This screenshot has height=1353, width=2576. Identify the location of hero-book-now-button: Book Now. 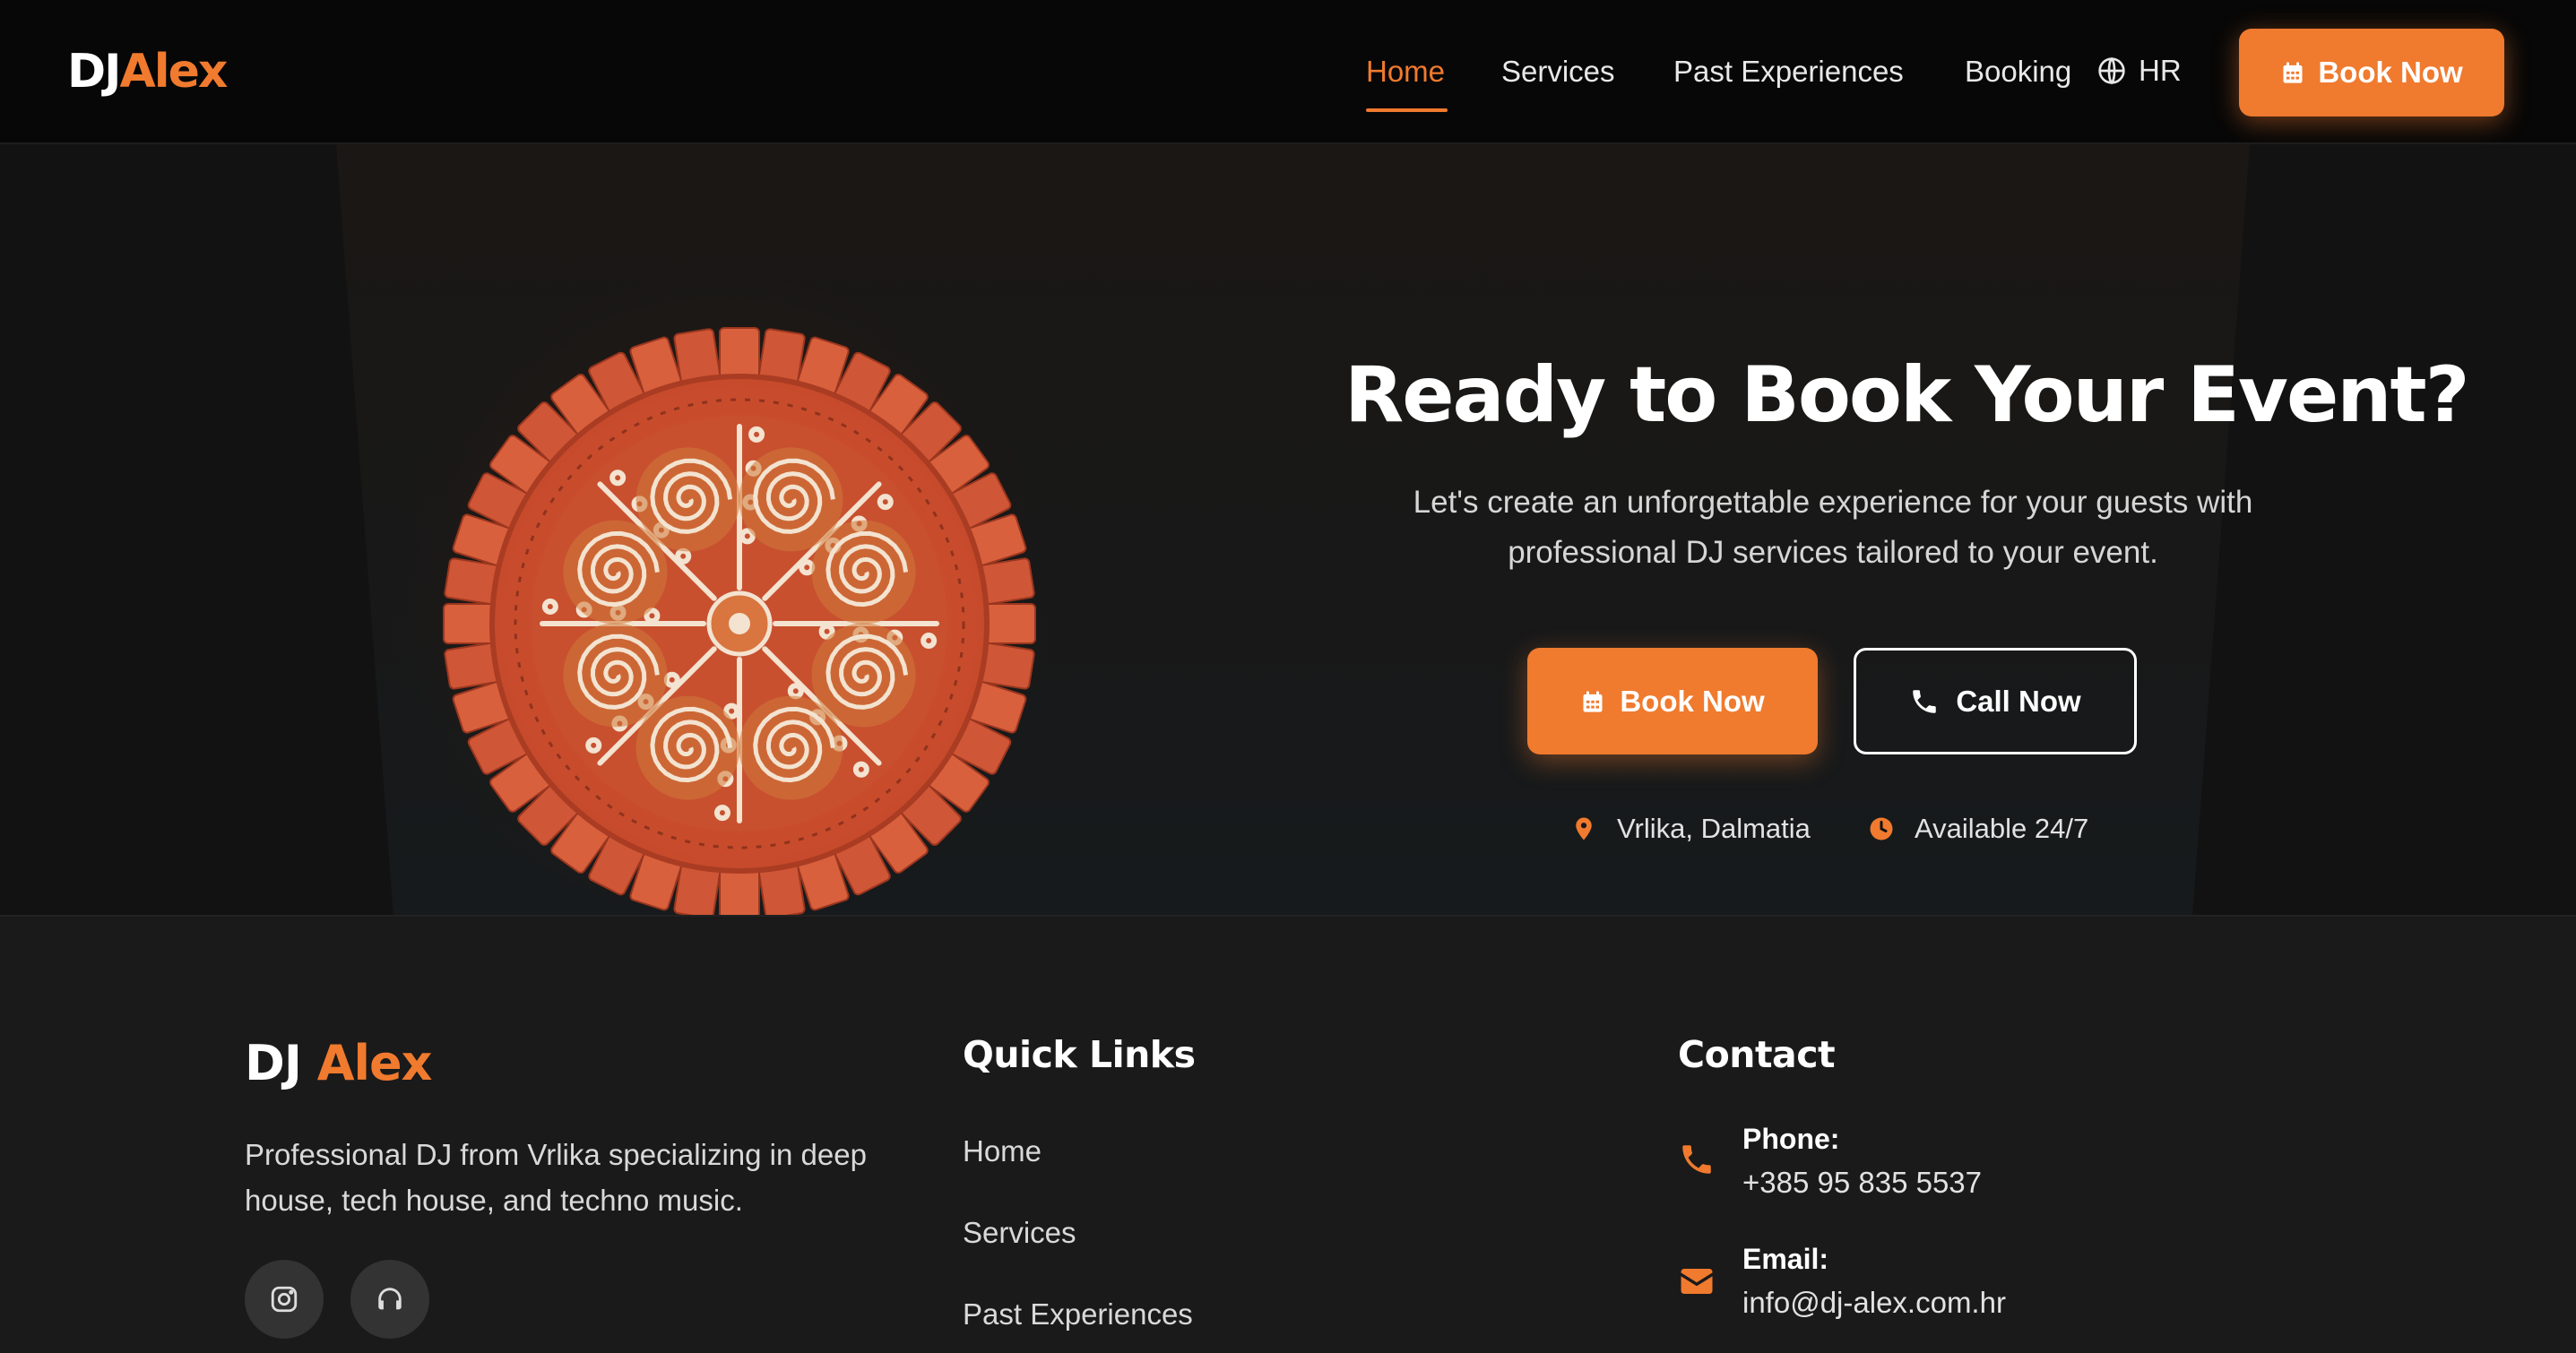
(1672, 701).